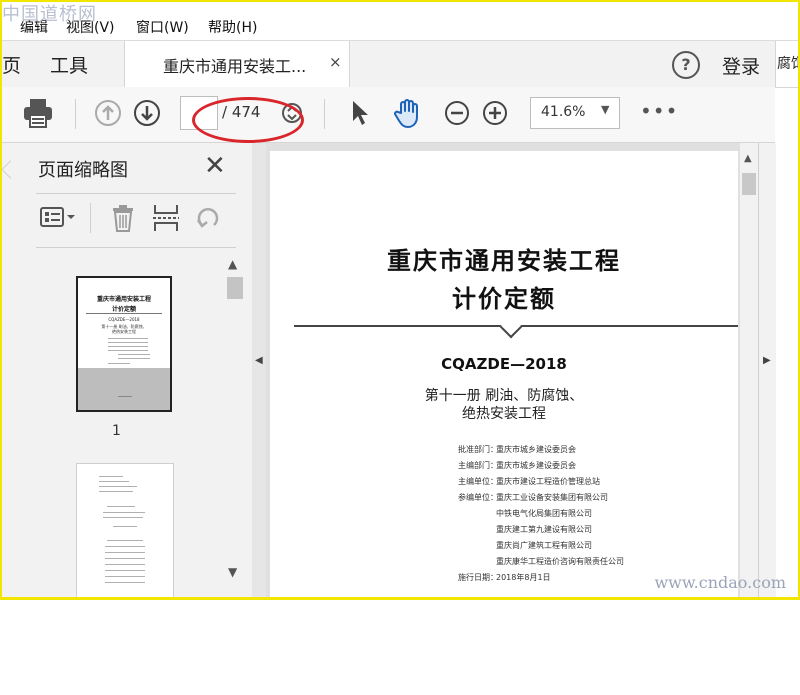 This screenshot has width=800, height=695. I want to click on close-panel-icon: ✕, so click(215, 166).